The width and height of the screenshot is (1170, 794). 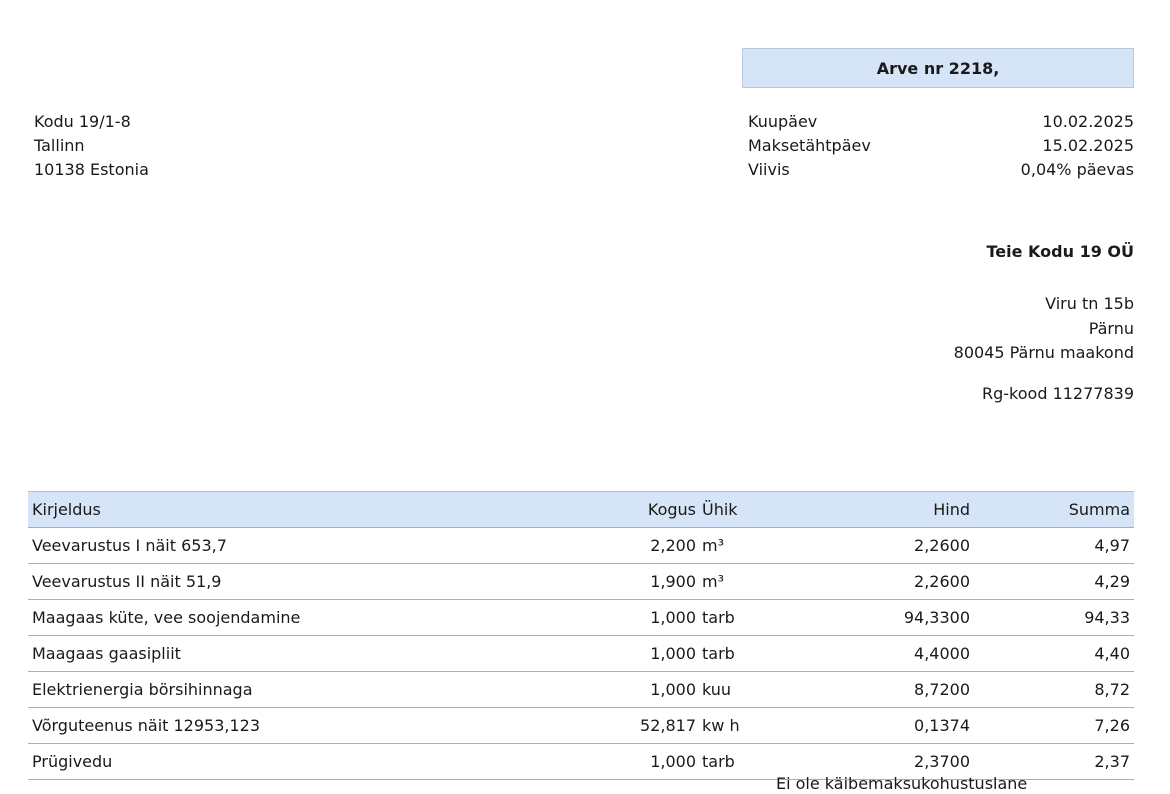 What do you see at coordinates (643, 725) in the screenshot?
I see `cell-quantity: 52,817` at bounding box center [643, 725].